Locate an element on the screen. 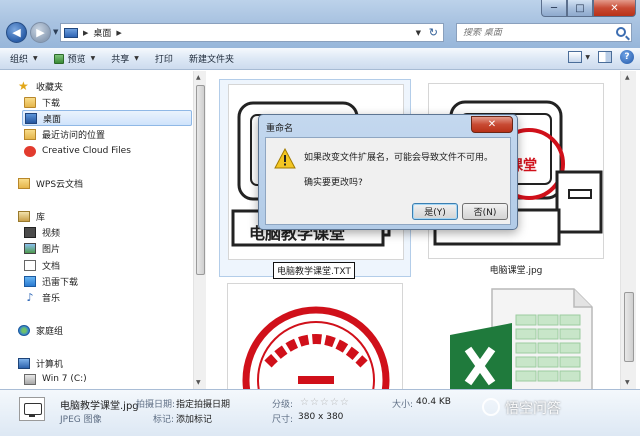 The height and width of the screenshot is (436, 640). organize-button: 组织 ▼ is located at coordinates (24, 59).